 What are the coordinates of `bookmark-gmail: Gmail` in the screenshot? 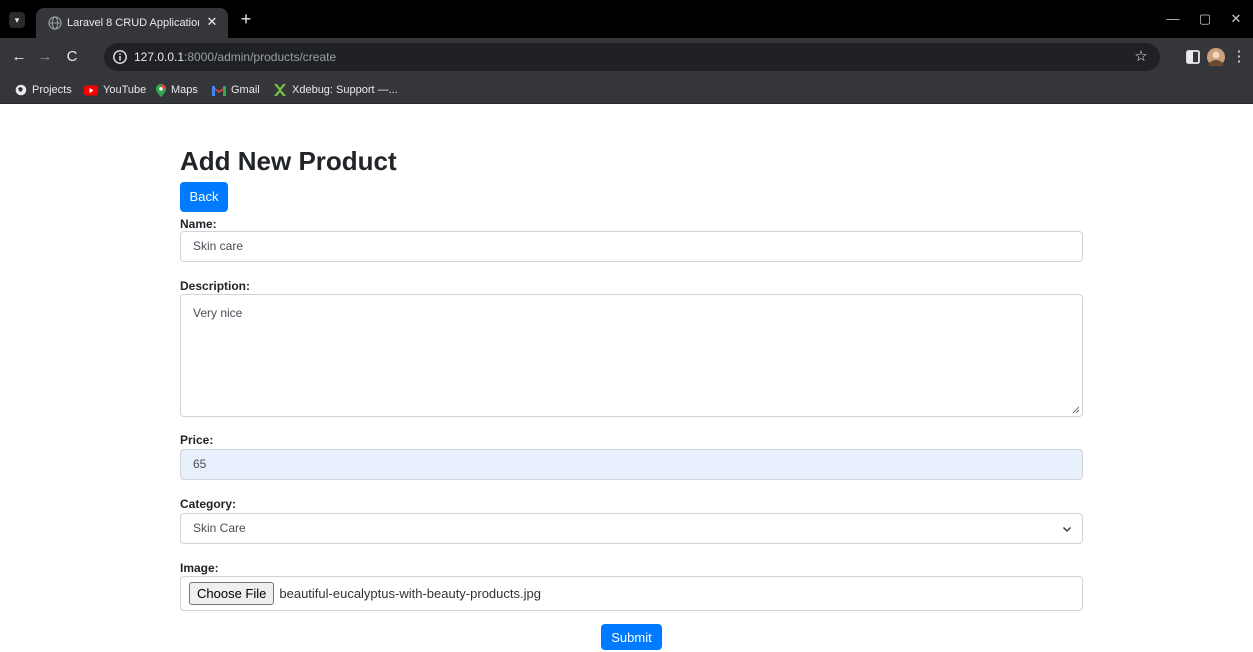 It's located at (236, 90).